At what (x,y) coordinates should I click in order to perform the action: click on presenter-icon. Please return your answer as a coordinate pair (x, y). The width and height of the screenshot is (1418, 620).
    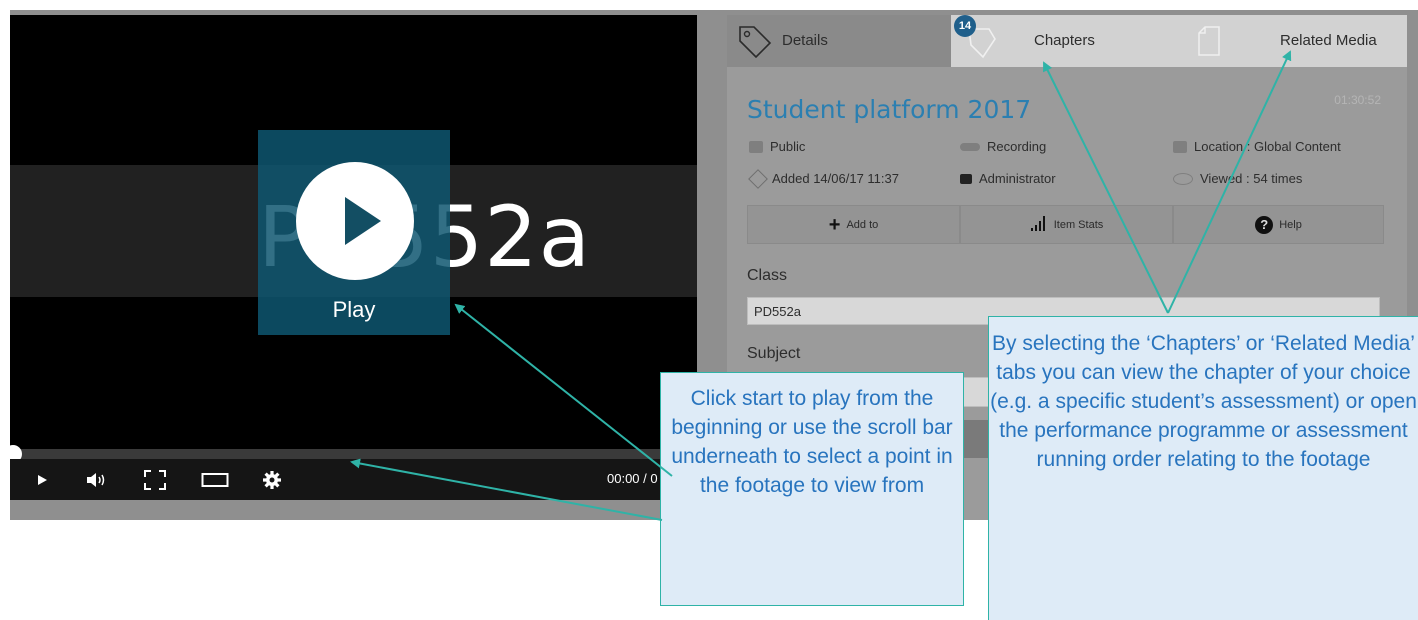
    Looking at the image, I should click on (966, 178).